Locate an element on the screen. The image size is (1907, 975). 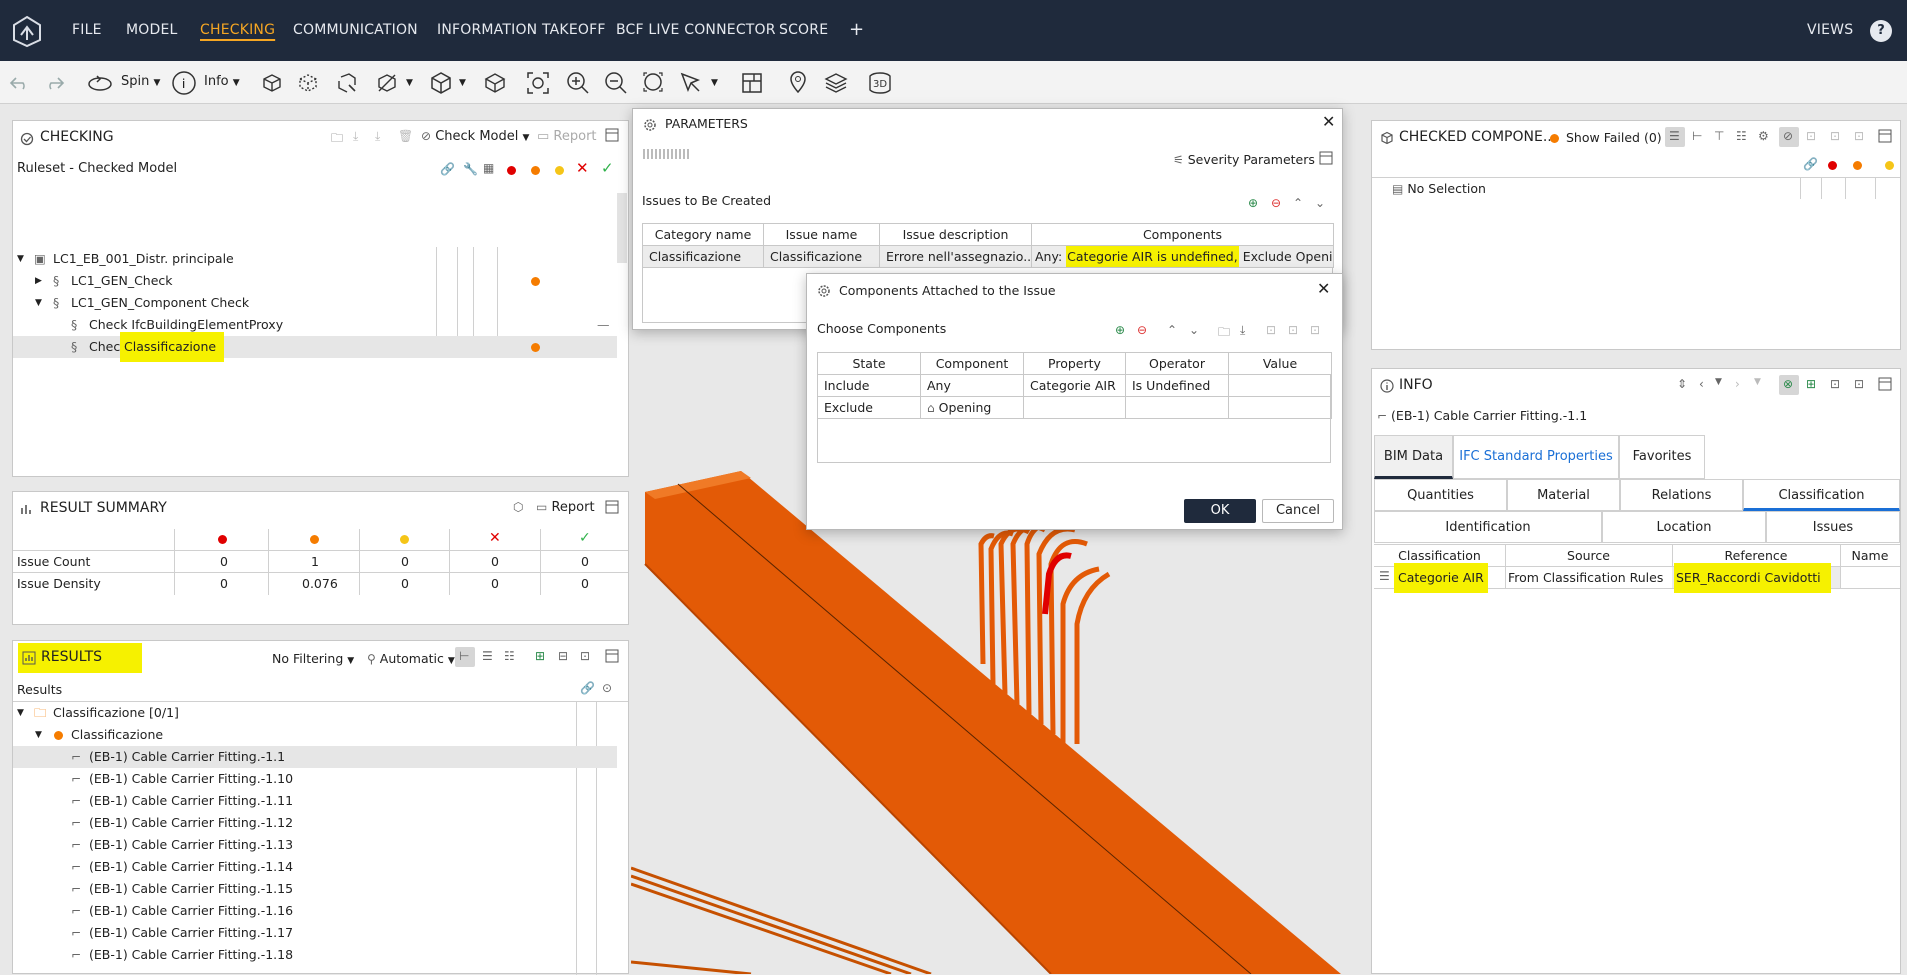
tab-issues: Issues is located at coordinates (1833, 527).